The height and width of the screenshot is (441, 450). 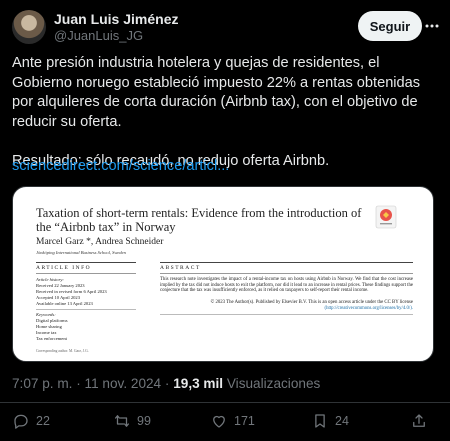 What do you see at coordinates (144, 421) in the screenshot?
I see `retweet-count: 99` at bounding box center [144, 421].